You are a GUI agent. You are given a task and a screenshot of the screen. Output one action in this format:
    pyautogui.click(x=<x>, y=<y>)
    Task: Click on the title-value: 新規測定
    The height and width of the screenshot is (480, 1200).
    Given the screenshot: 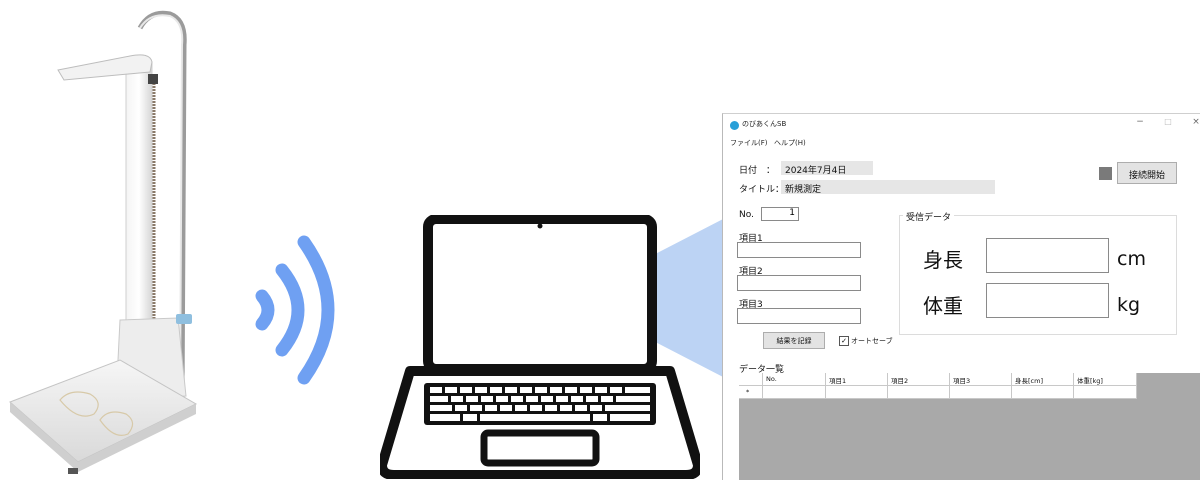 What is the action you would take?
    pyautogui.click(x=803, y=190)
    